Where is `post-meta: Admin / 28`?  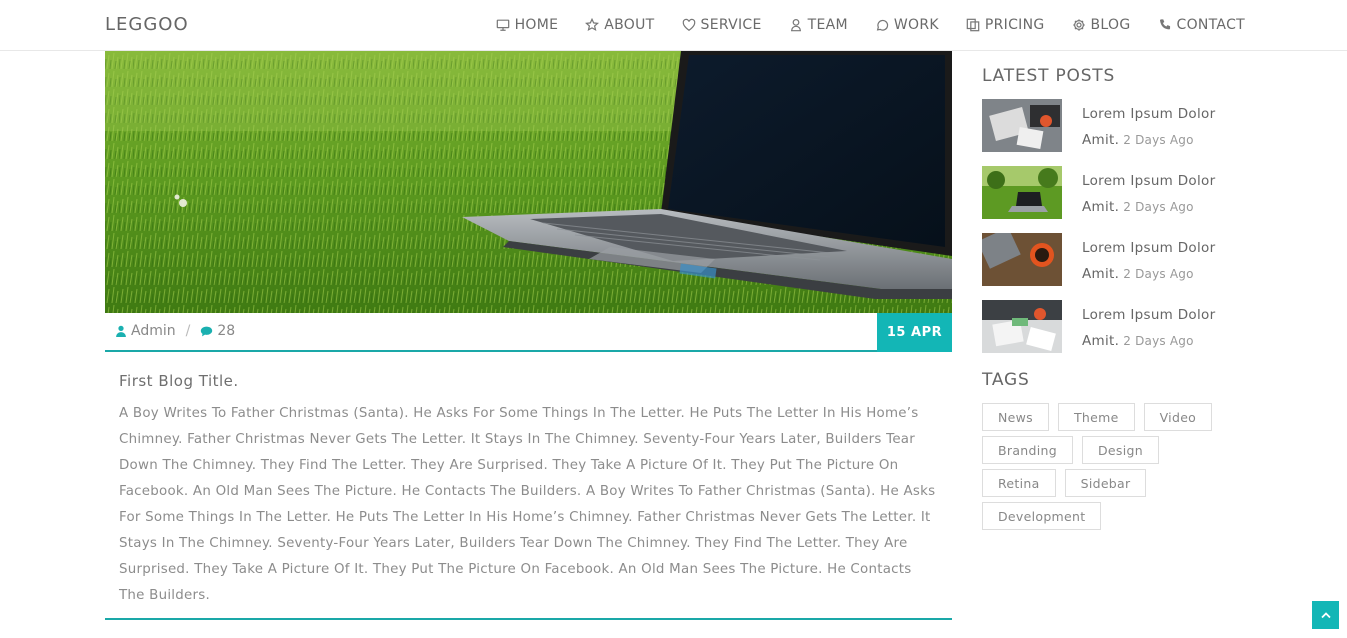
post-meta: Admin / 28 is located at coordinates (175, 331).